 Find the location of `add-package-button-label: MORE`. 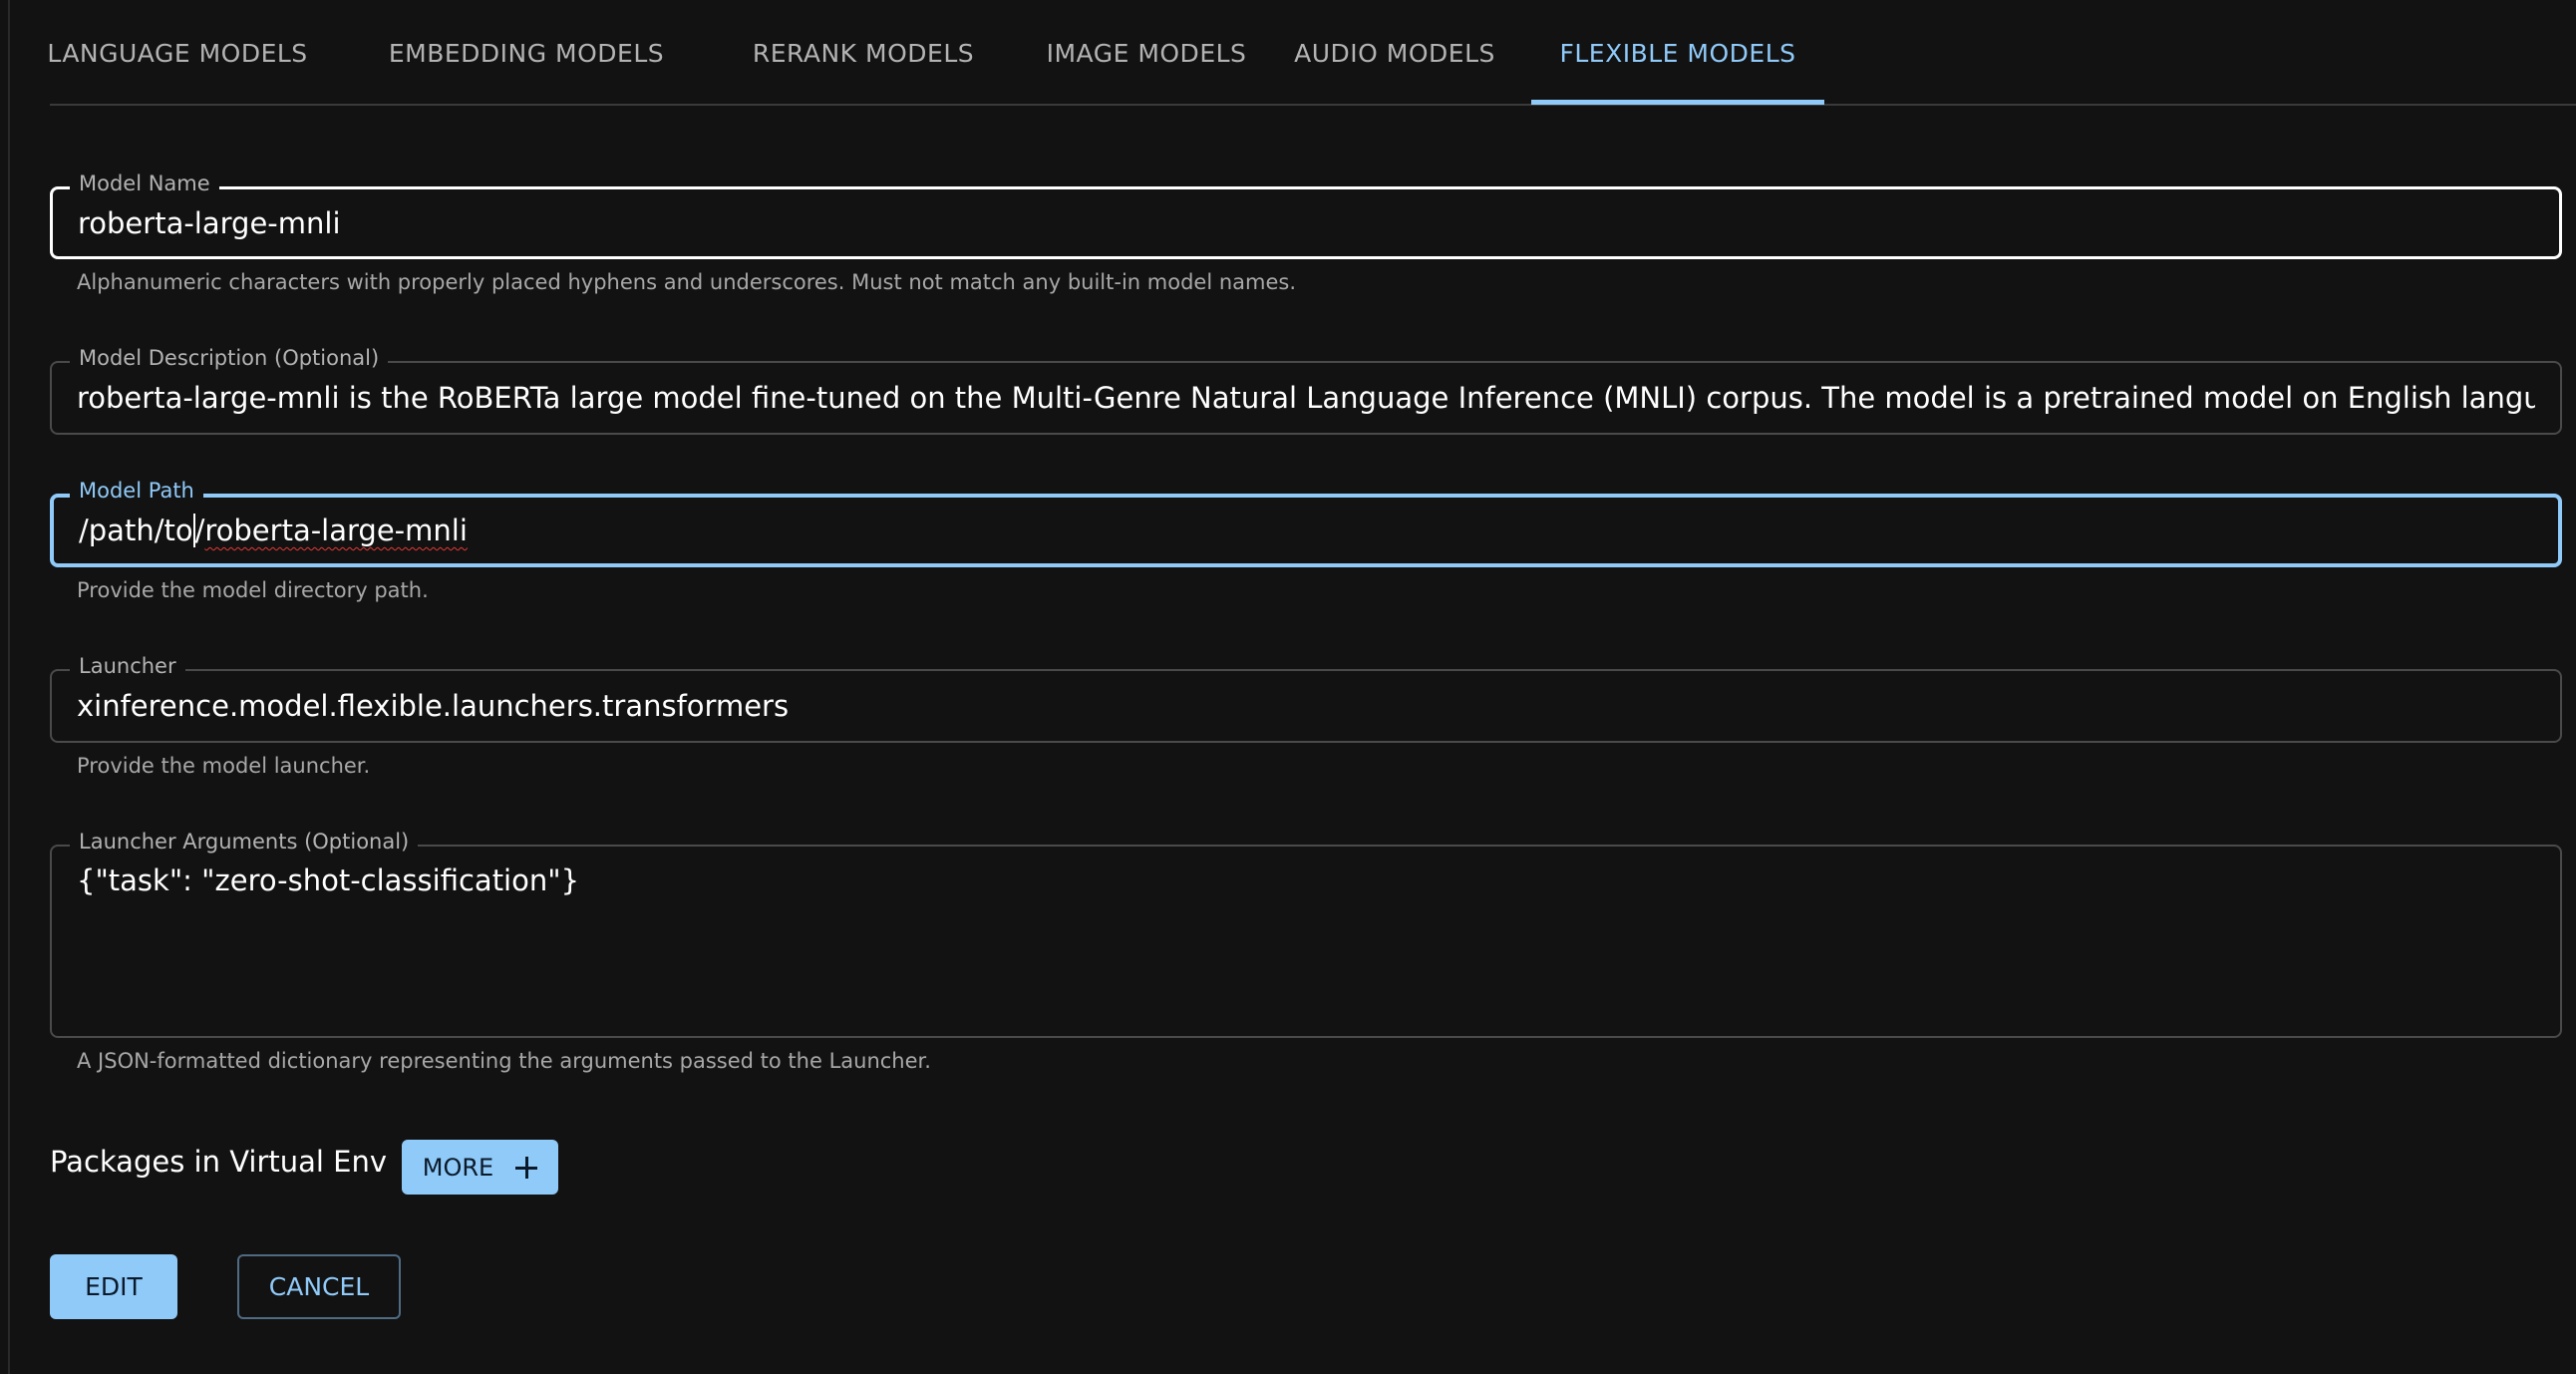

add-package-button-label: MORE is located at coordinates (458, 1167).